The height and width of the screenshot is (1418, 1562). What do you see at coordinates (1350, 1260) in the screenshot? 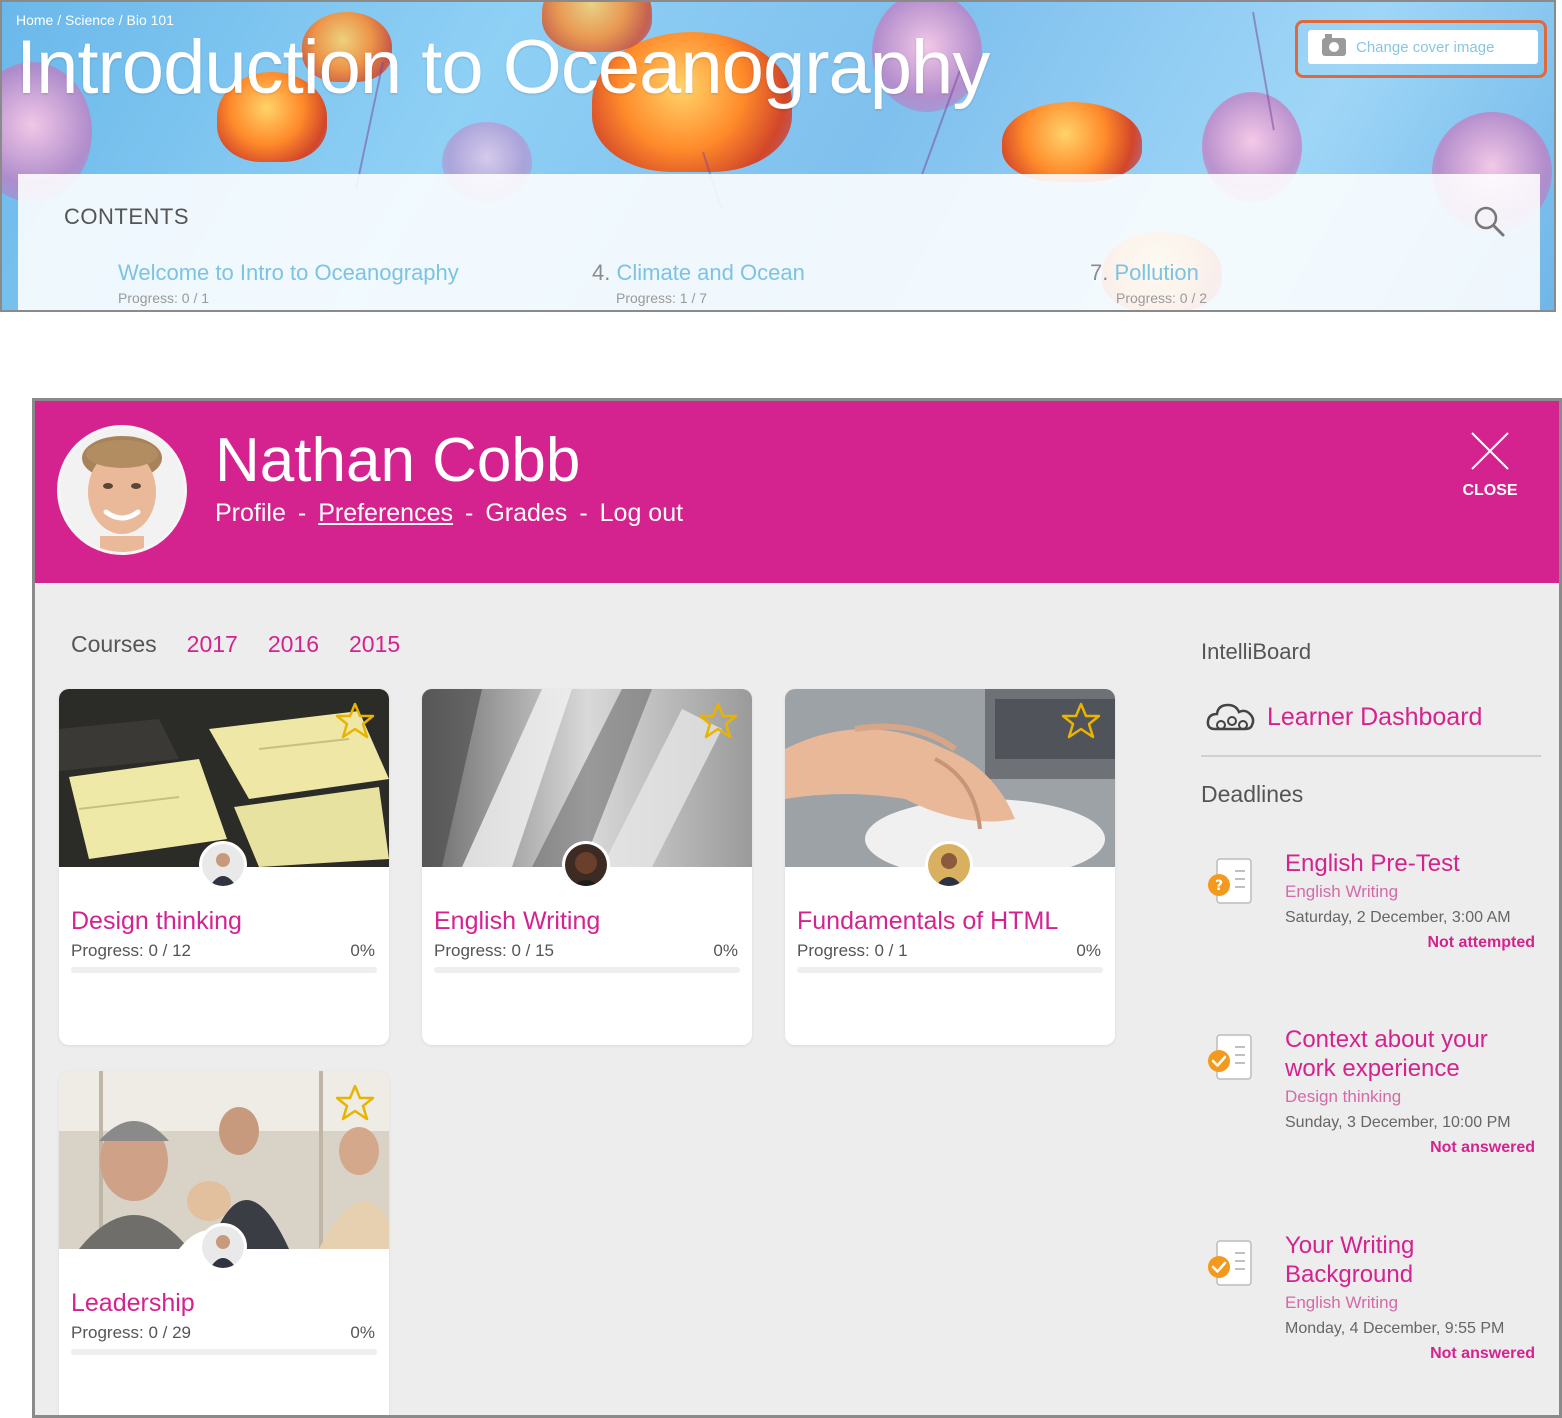
I see `deadline-title: Your Writing Background` at bounding box center [1350, 1260].